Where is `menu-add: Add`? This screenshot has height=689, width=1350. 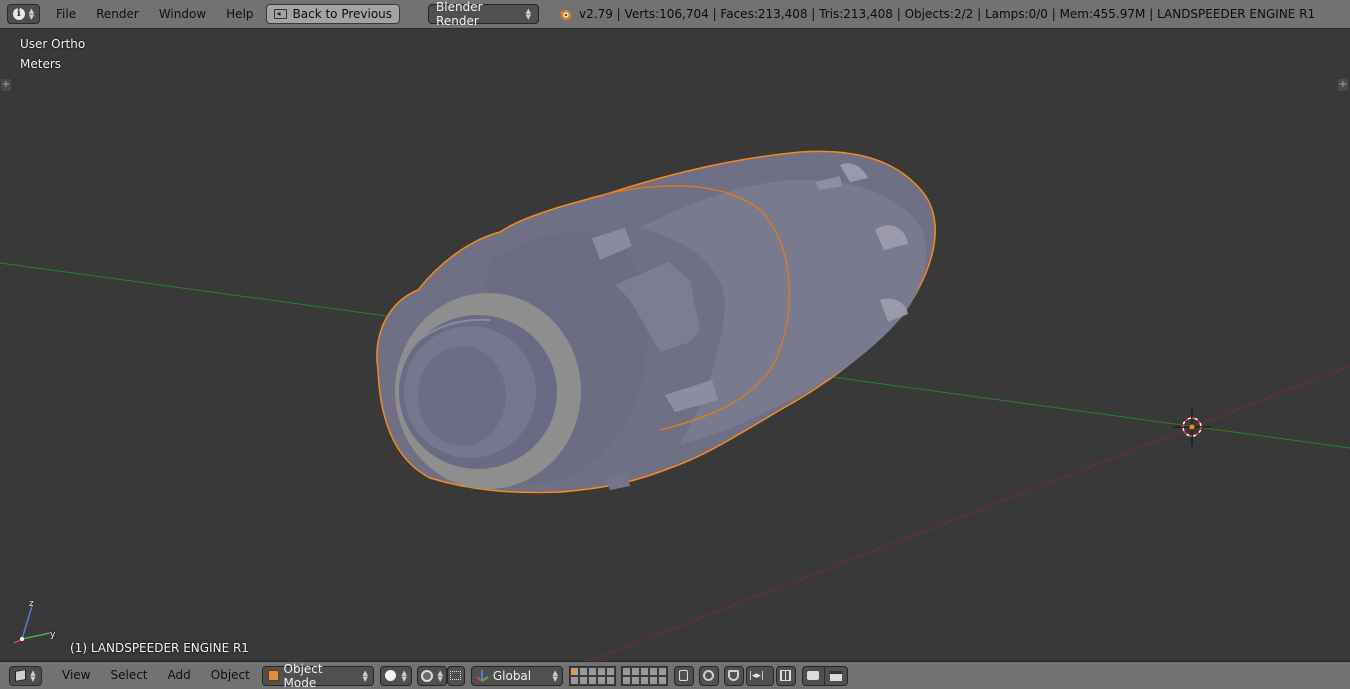 menu-add: Add is located at coordinates (179, 675).